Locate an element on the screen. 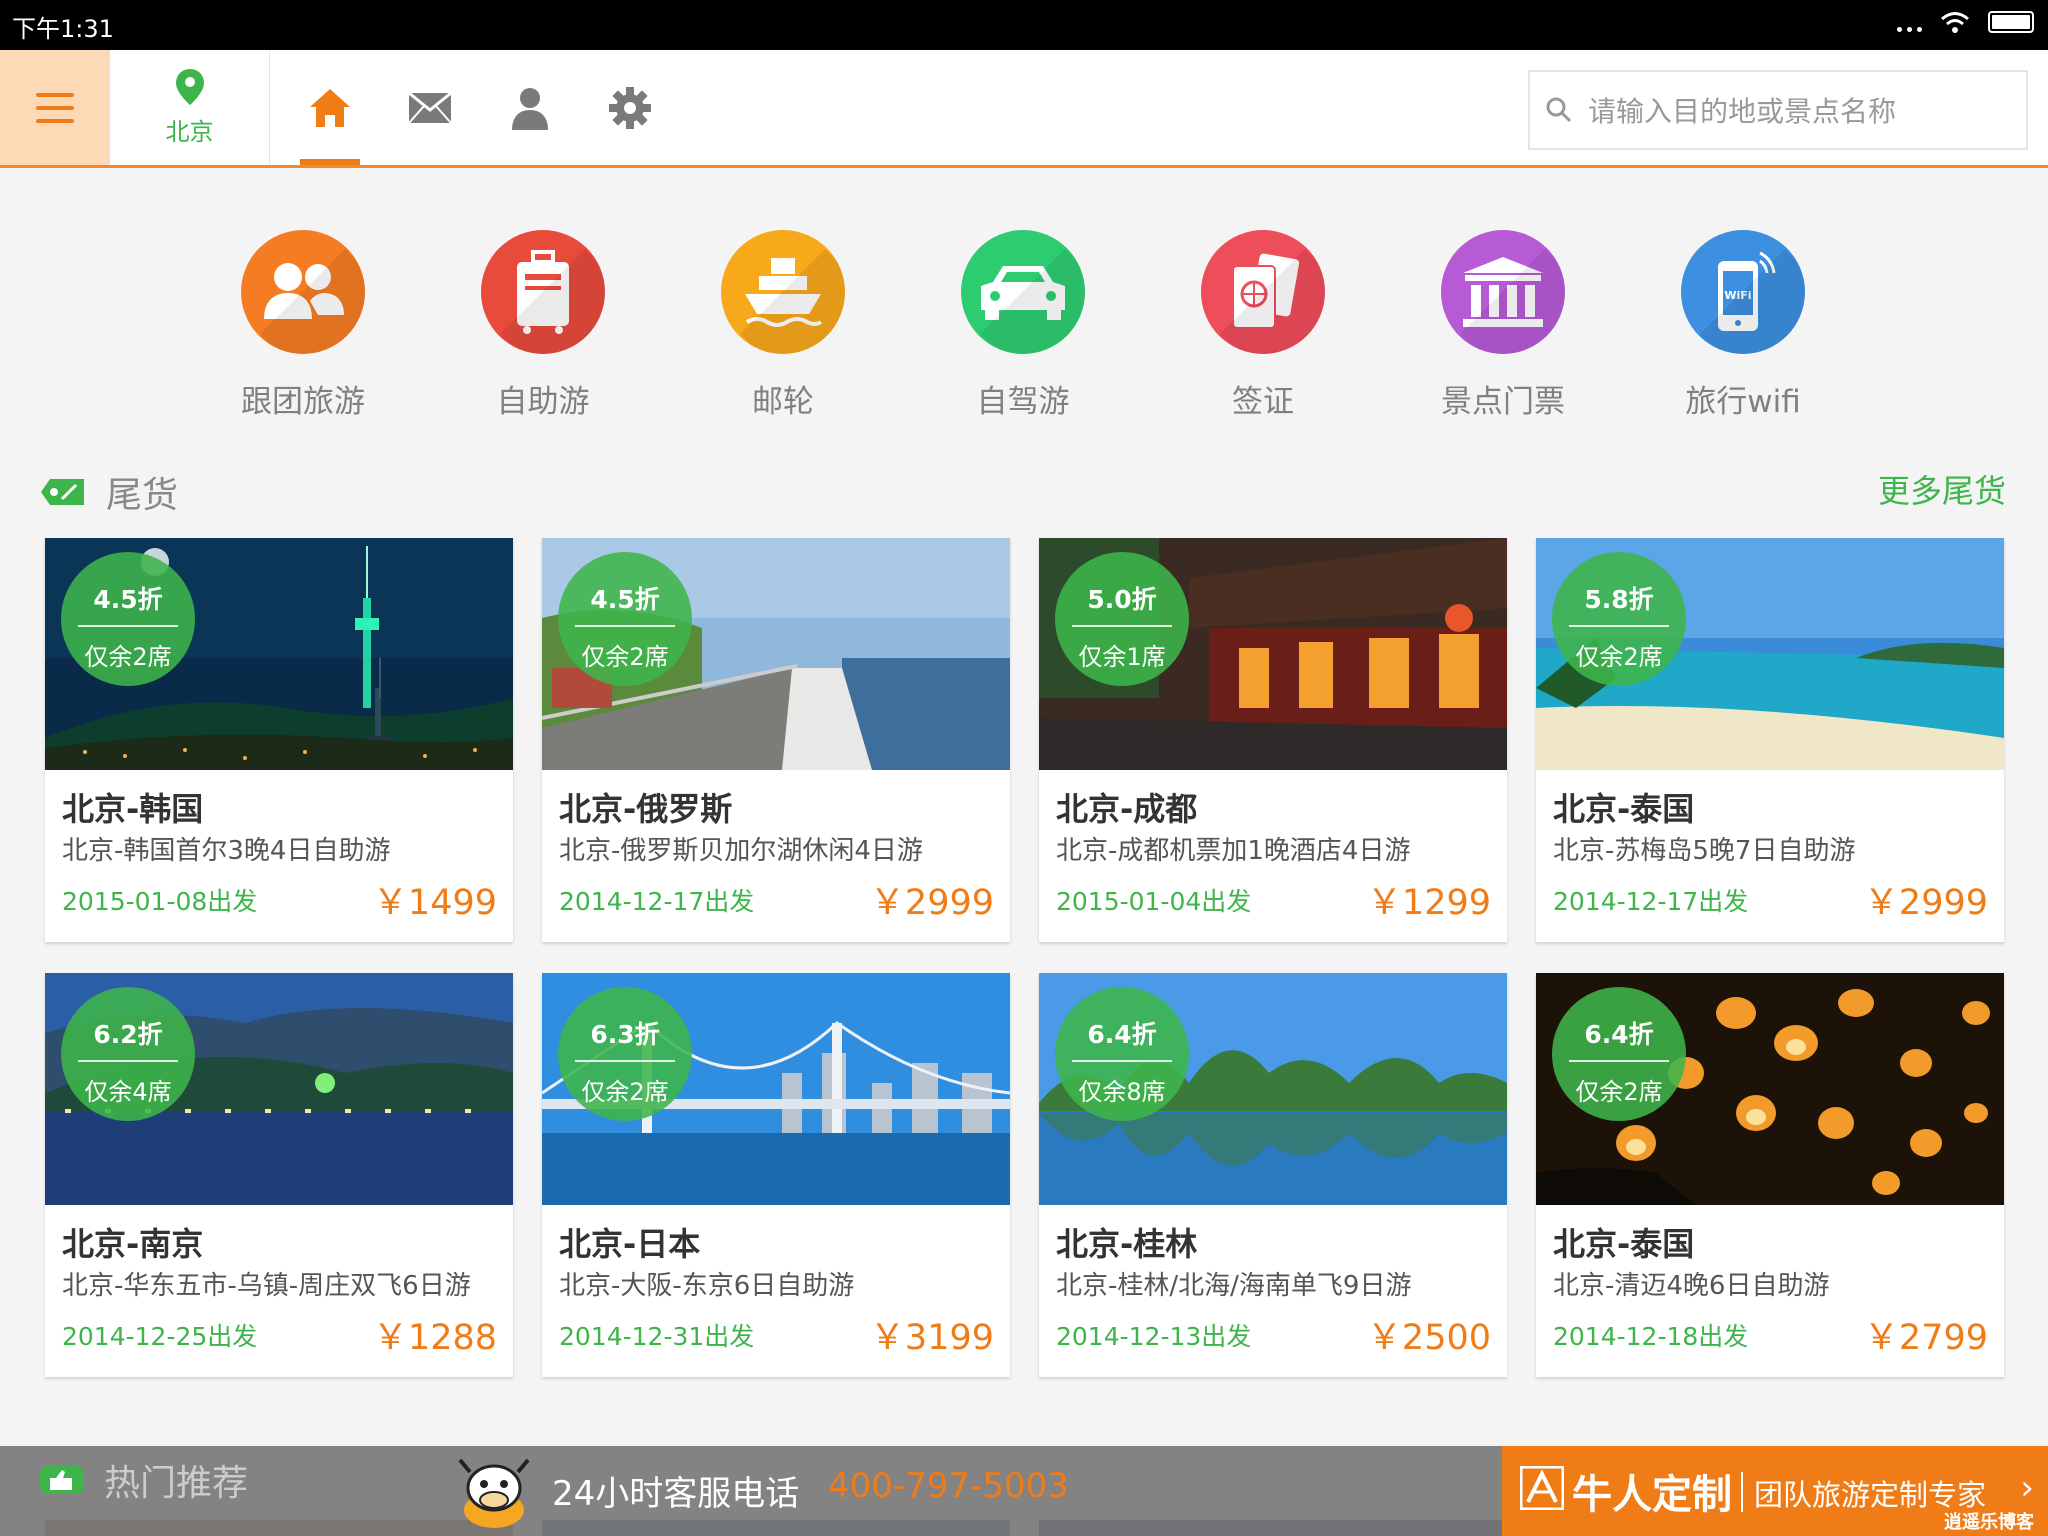 The width and height of the screenshot is (2048, 1536). deal-subtitle: 北京-清迈4晚6日自助游 is located at coordinates (1691, 1286).